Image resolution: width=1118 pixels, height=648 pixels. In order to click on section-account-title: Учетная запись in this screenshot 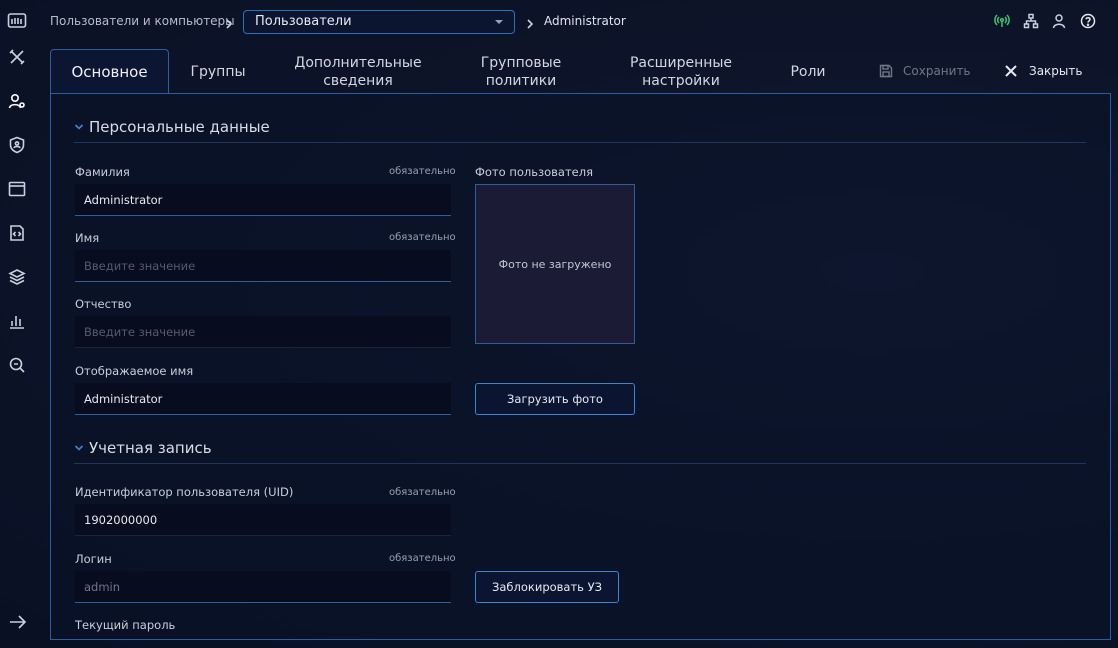, I will do `click(150, 448)`.